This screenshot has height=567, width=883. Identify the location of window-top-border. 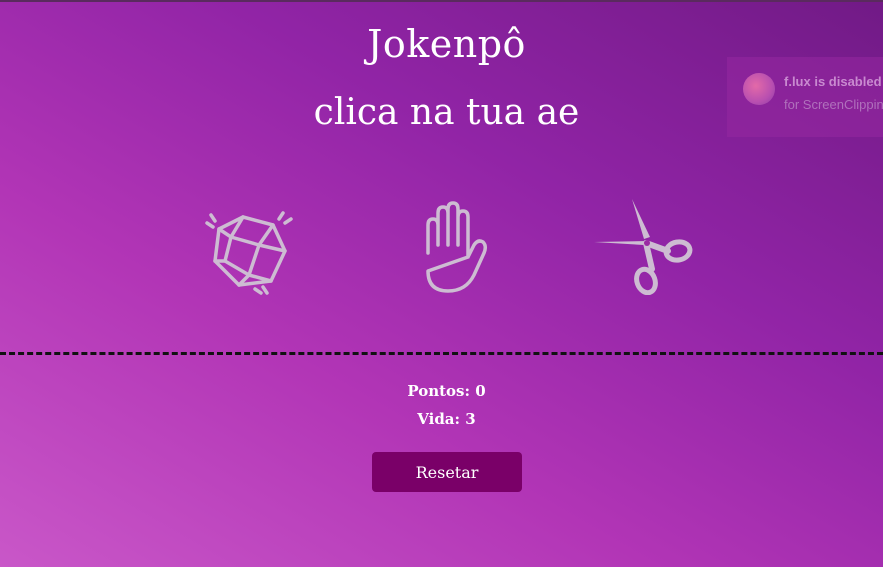
(441, 1).